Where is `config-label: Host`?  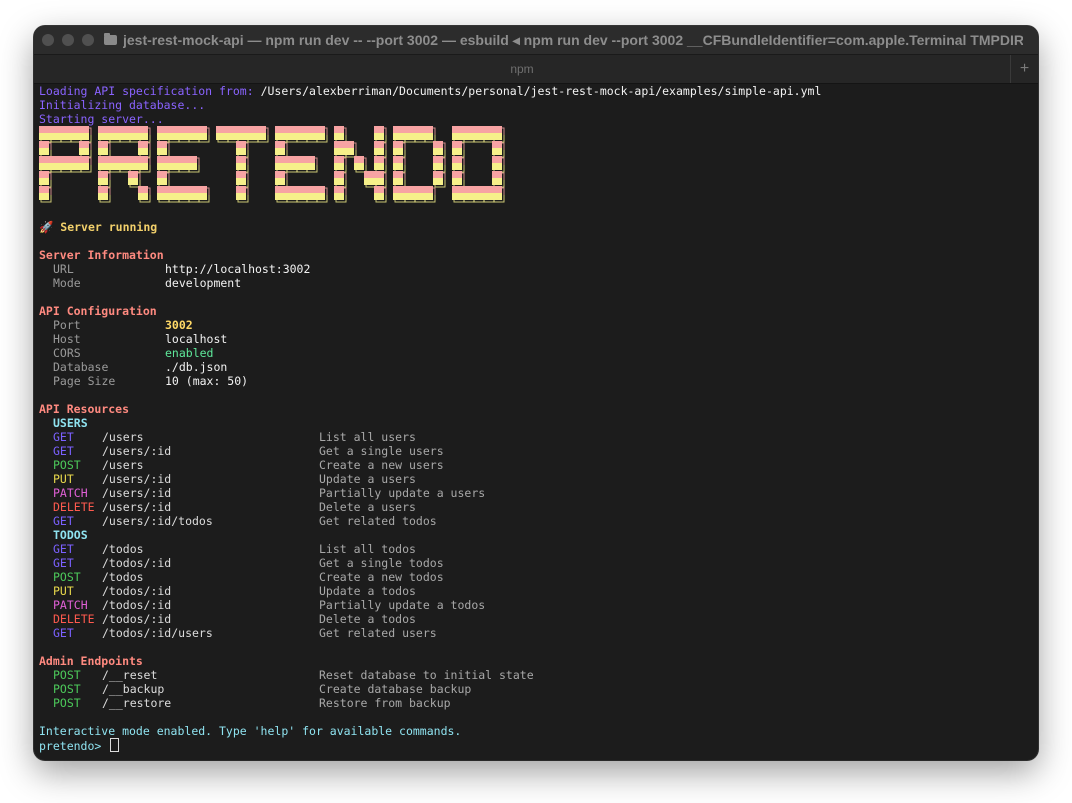
config-label: Host is located at coordinates (67, 339).